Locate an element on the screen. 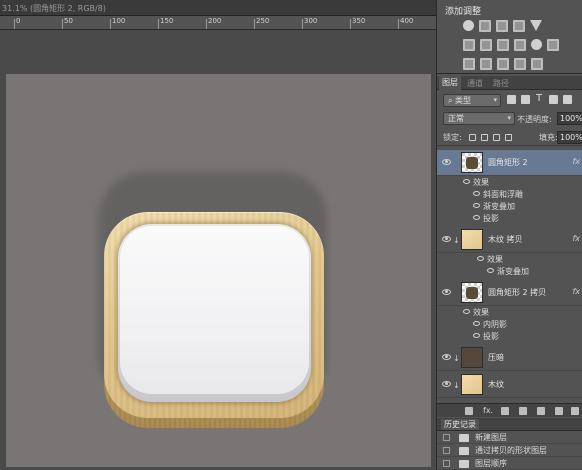  filter-type-icon: T is located at coordinates (540, 99).